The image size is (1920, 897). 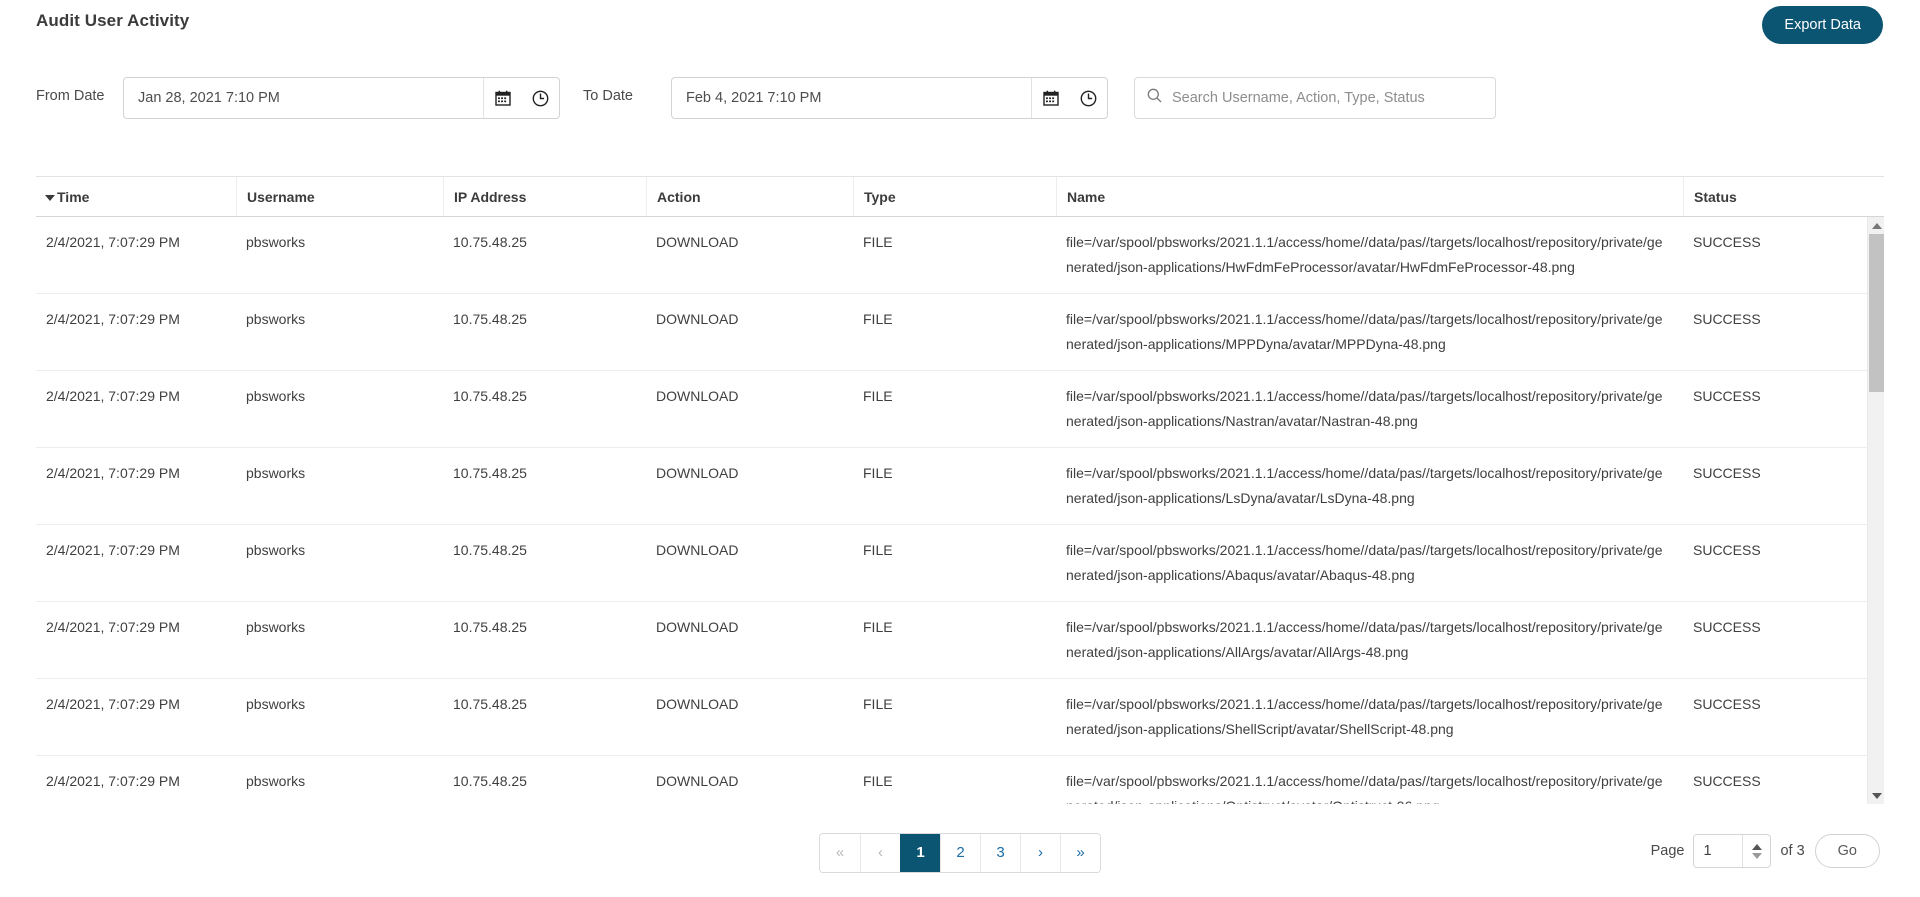 I want to click on scrollbar-thumb, so click(x=1876, y=313).